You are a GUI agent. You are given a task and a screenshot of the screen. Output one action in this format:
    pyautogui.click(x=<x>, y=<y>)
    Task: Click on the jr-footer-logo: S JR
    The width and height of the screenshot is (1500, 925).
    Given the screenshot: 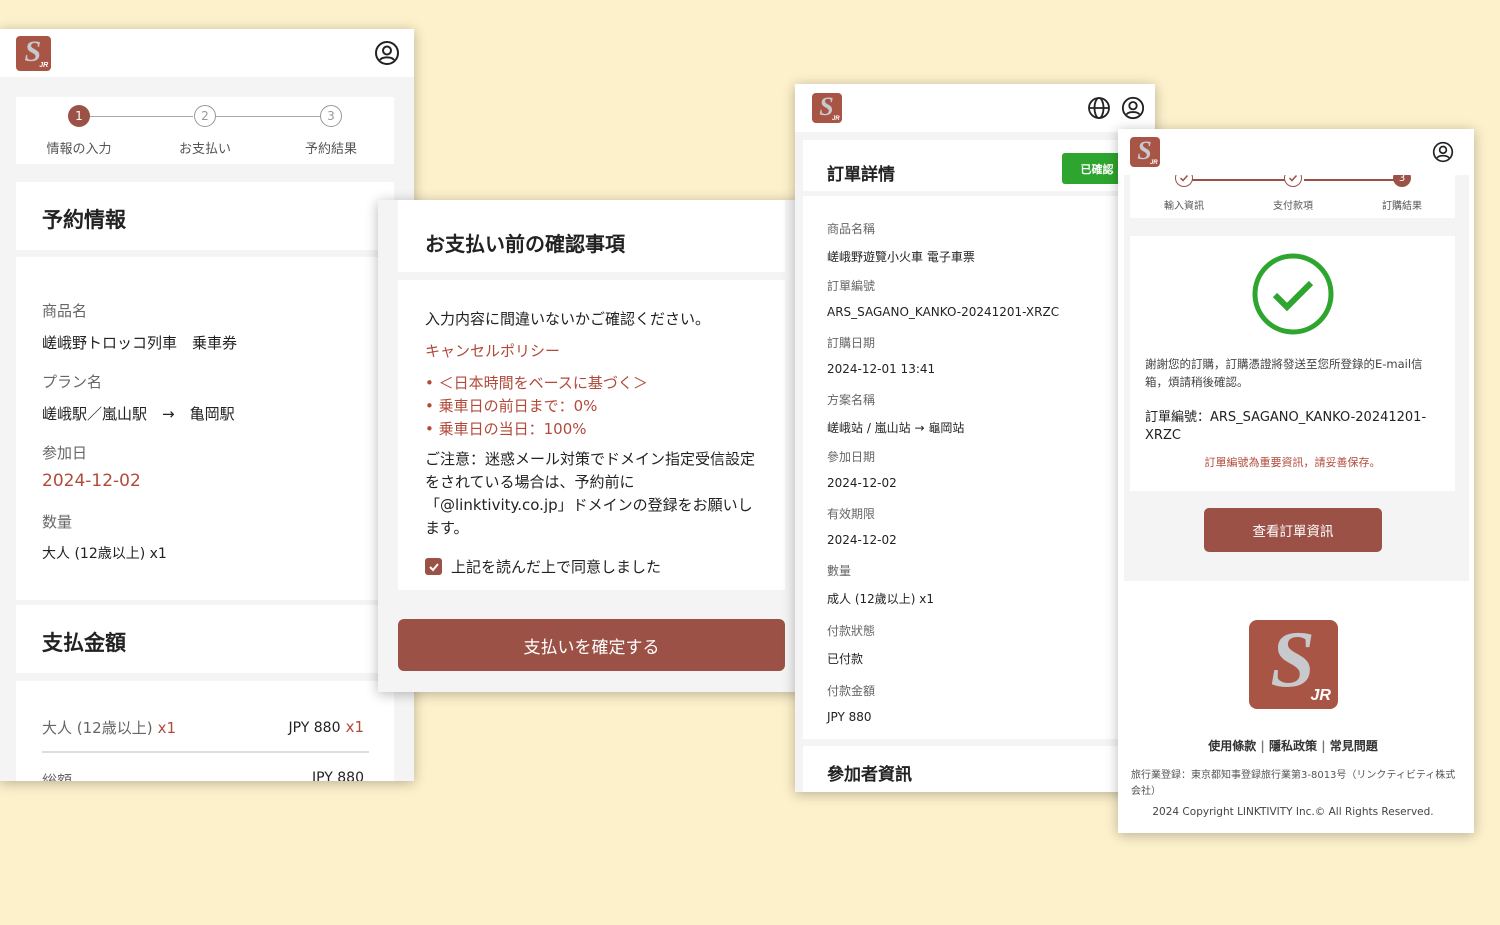 What is the action you would take?
    pyautogui.click(x=1293, y=664)
    